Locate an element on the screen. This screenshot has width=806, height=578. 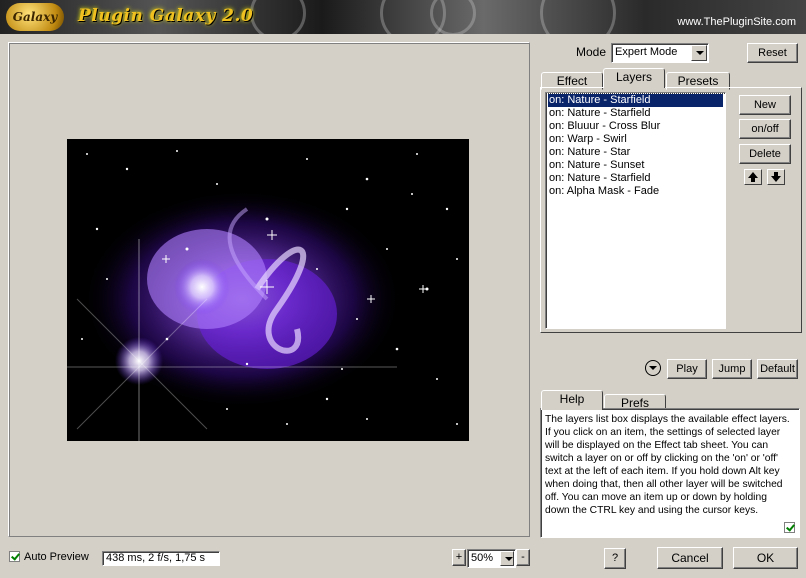
website-url: www.ThePluginSite.com is located at coordinates (736, 22).